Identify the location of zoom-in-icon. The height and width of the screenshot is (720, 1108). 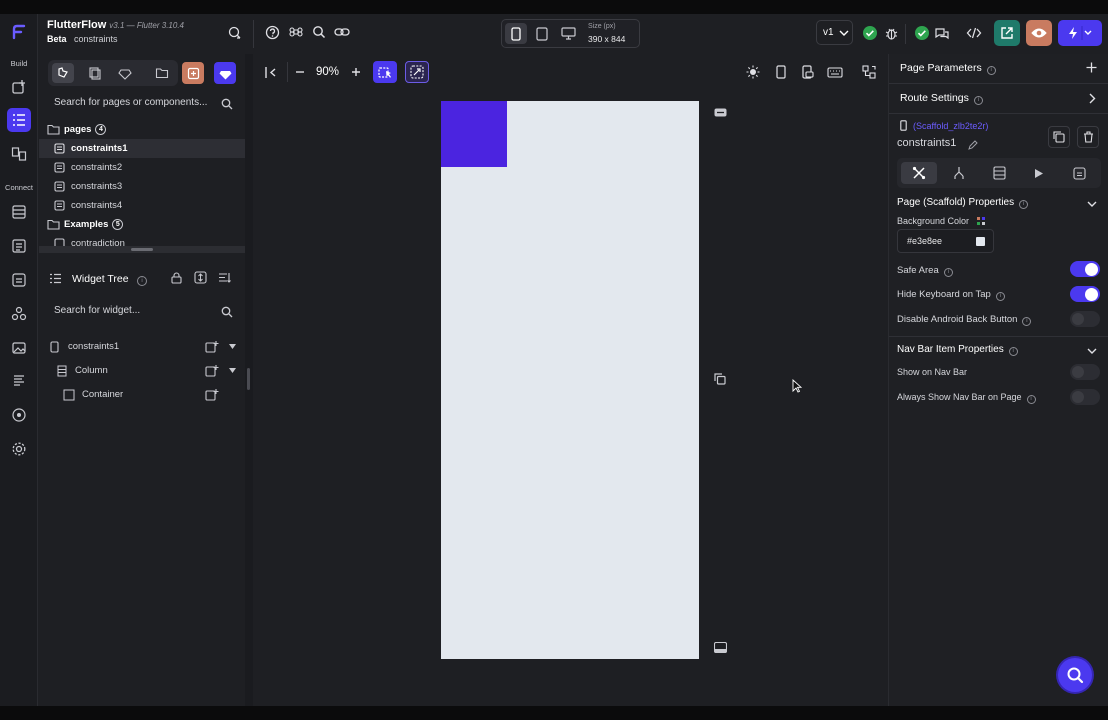
(356, 72).